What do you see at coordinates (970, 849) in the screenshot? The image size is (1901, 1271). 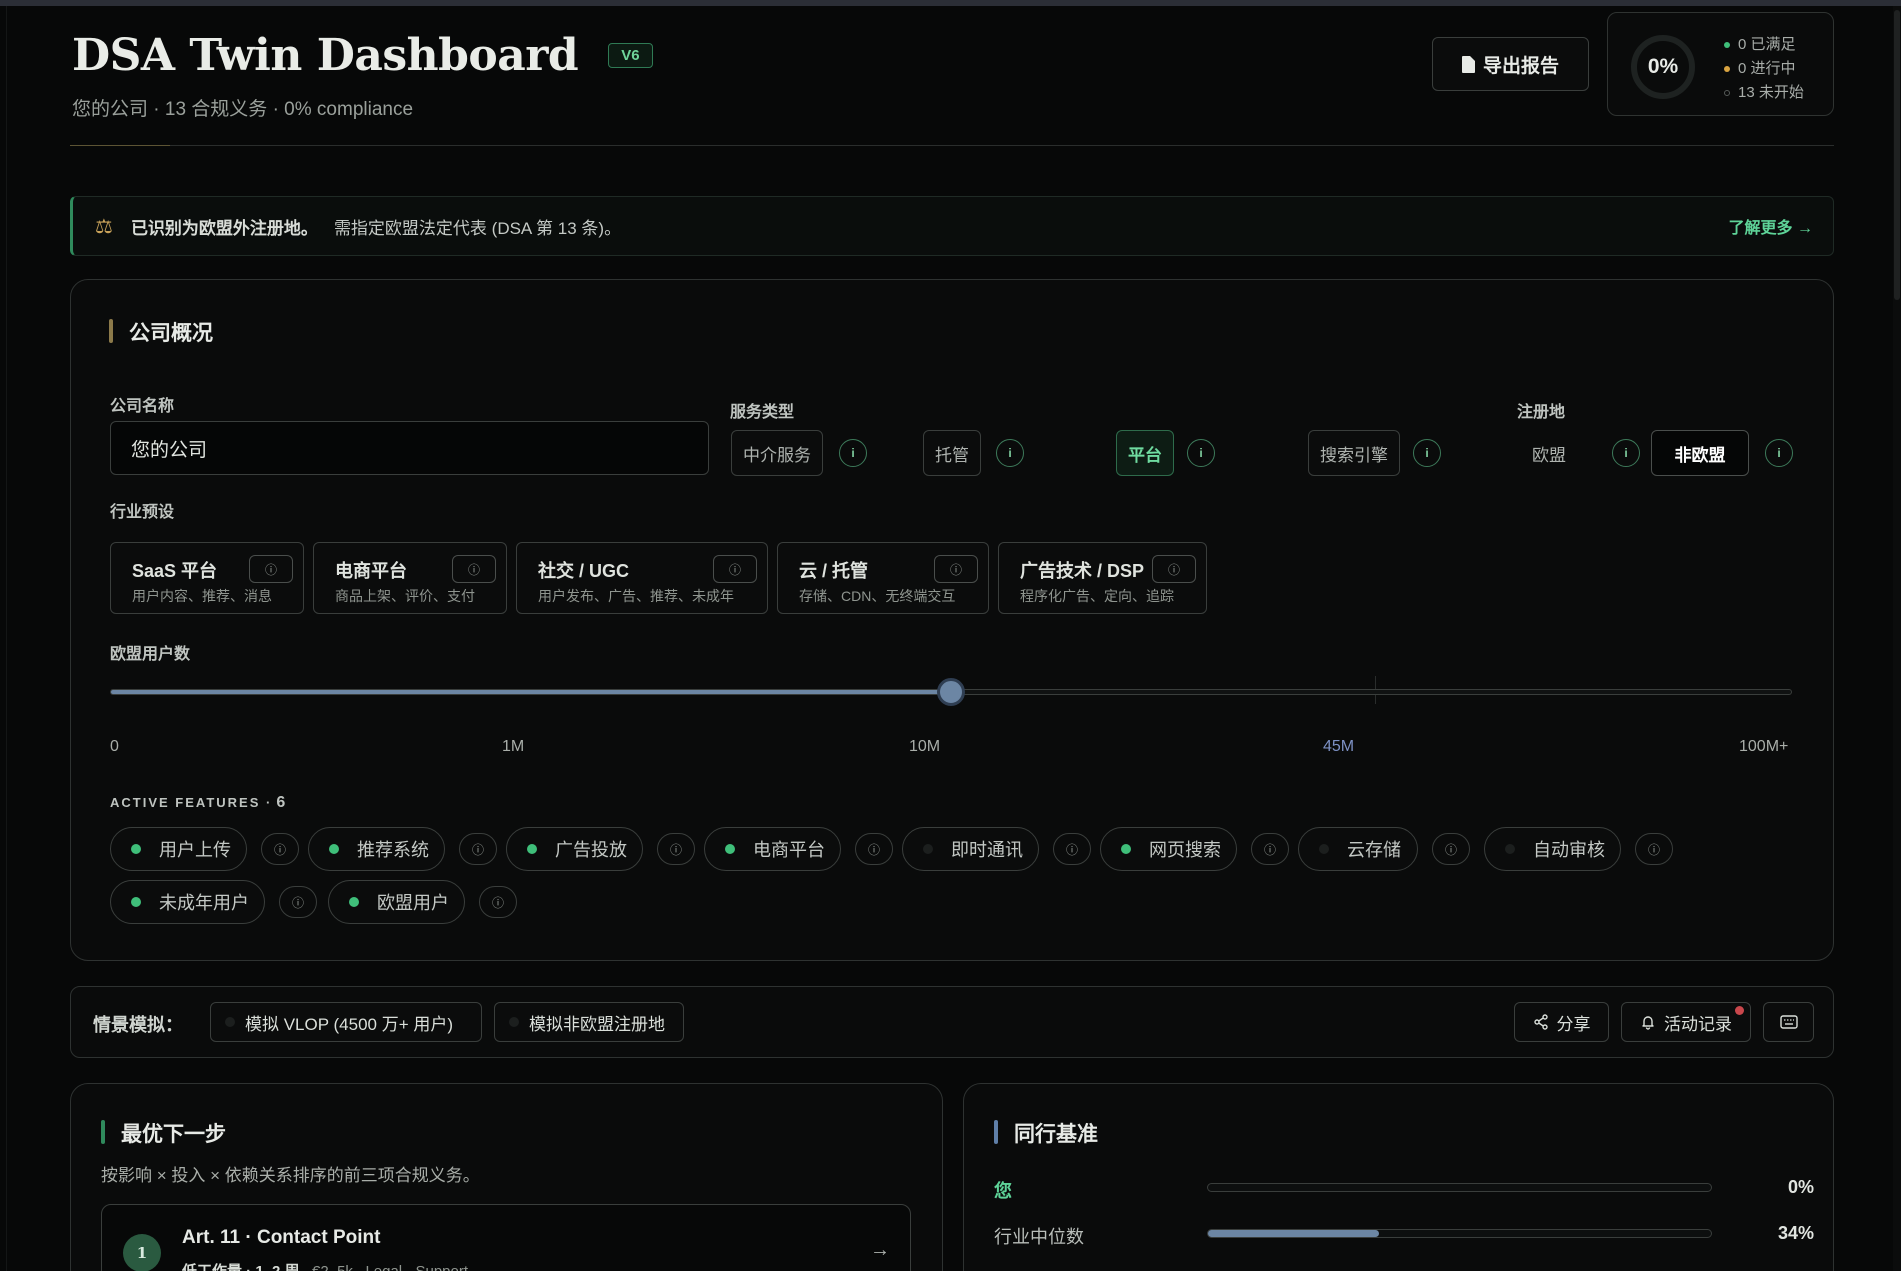 I see `feature-chip-messaging: 即时通讯` at bounding box center [970, 849].